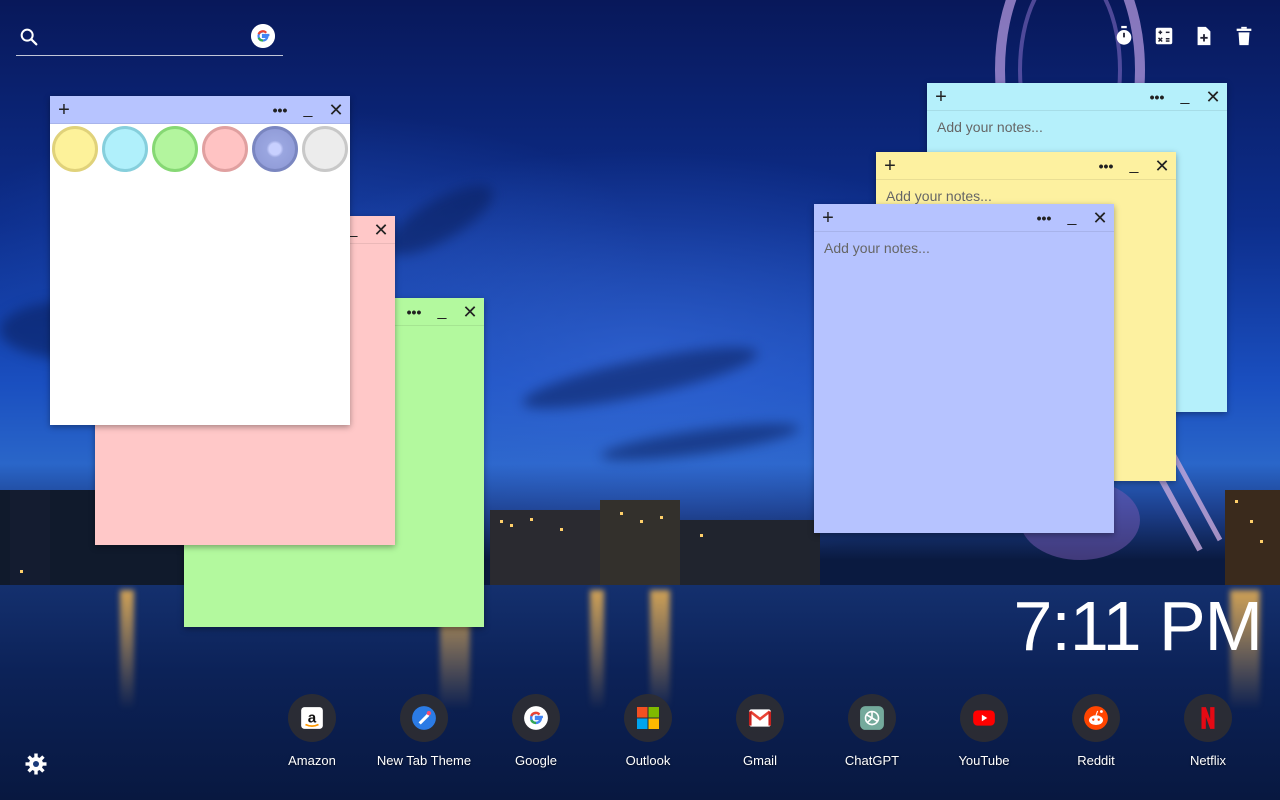 This screenshot has height=800, width=1280. Describe the element at coordinates (175, 149) in the screenshot. I see `color-swatch-green` at that location.